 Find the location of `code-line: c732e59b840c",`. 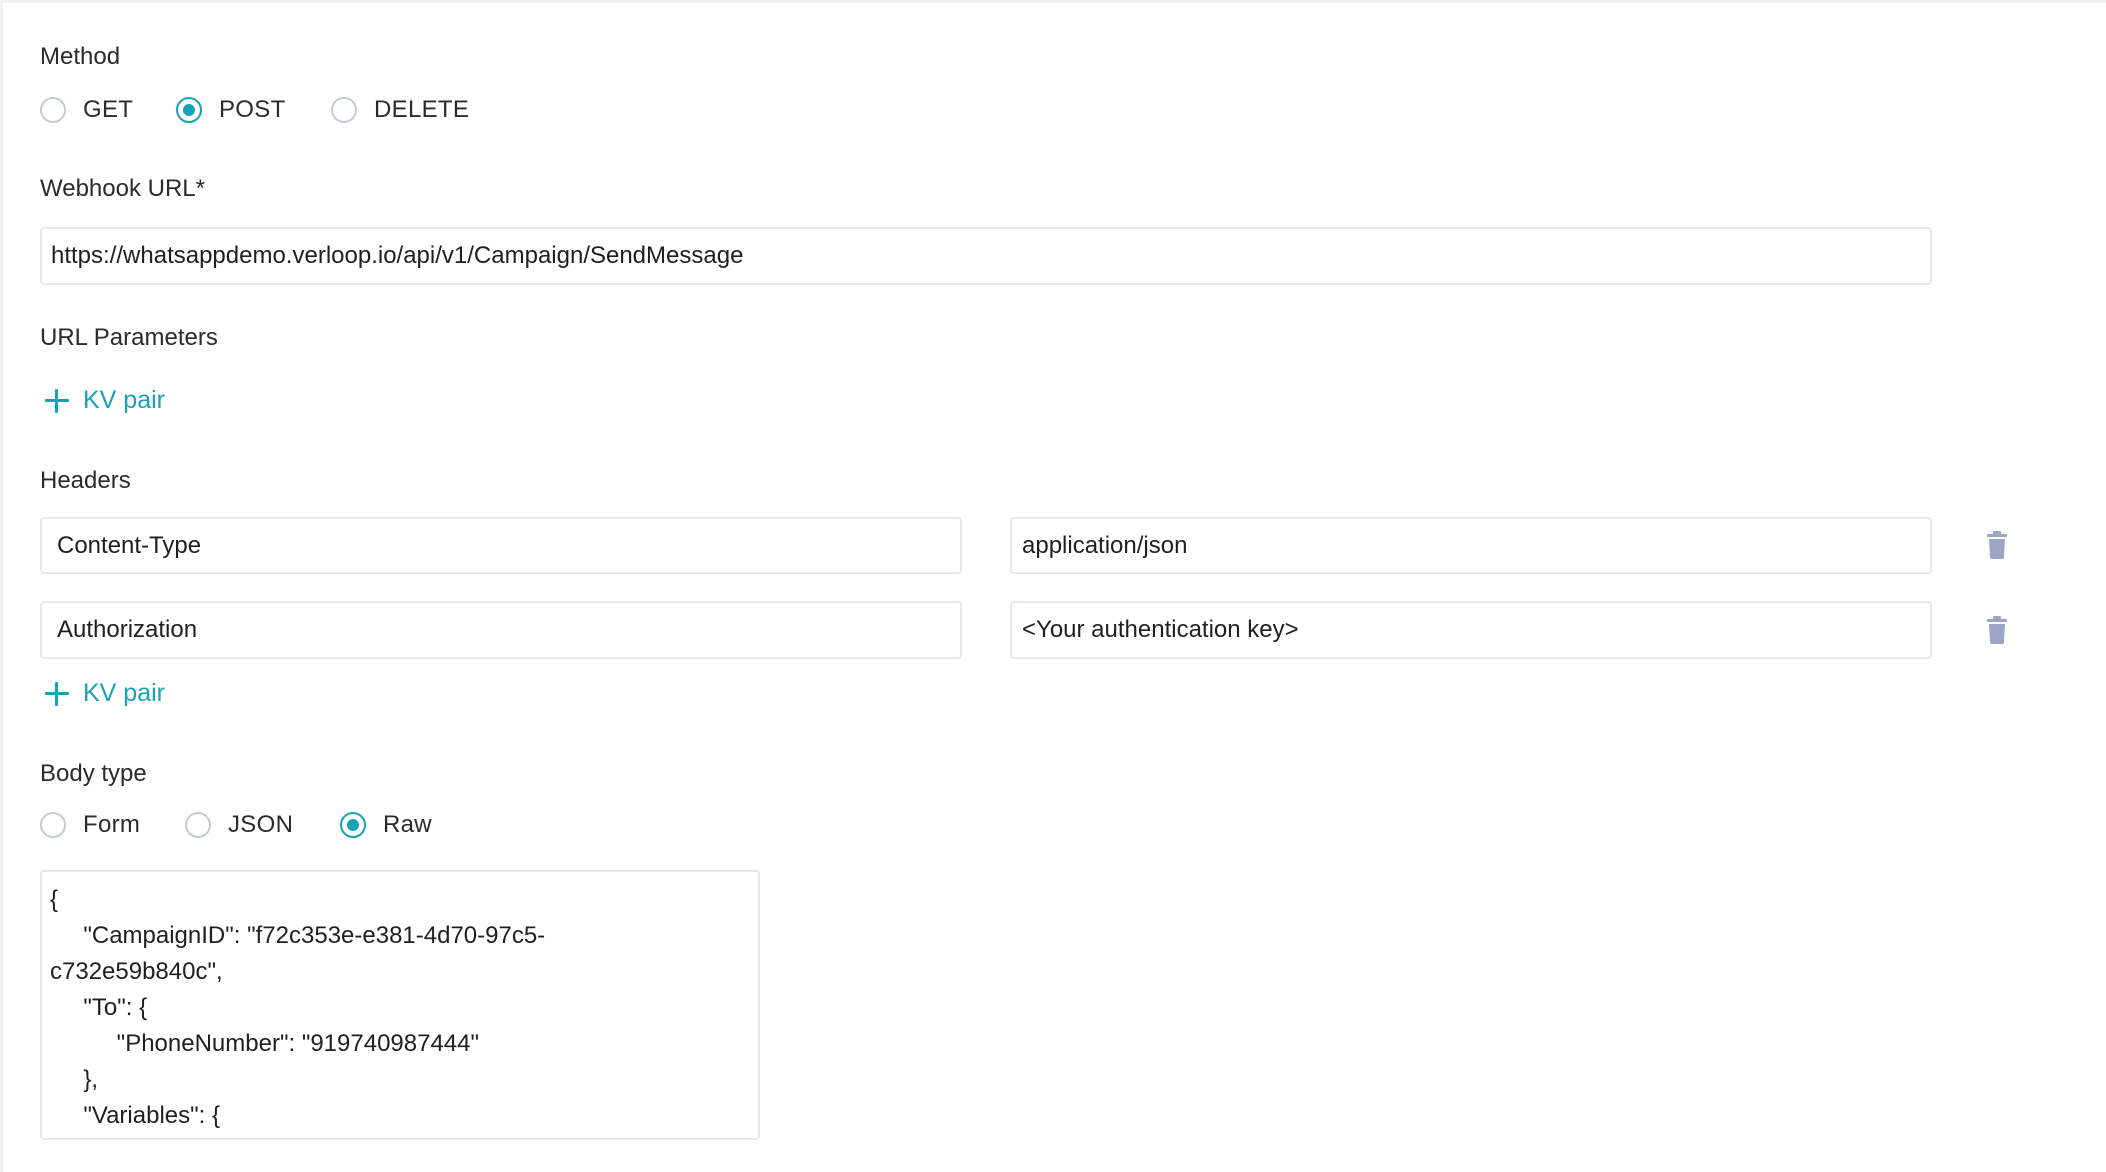

code-line: c732e59b840c", is located at coordinates (136, 971).